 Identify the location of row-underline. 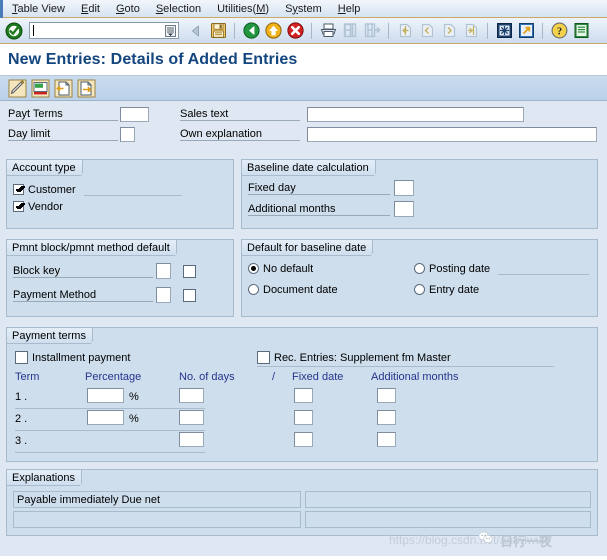
(110, 452).